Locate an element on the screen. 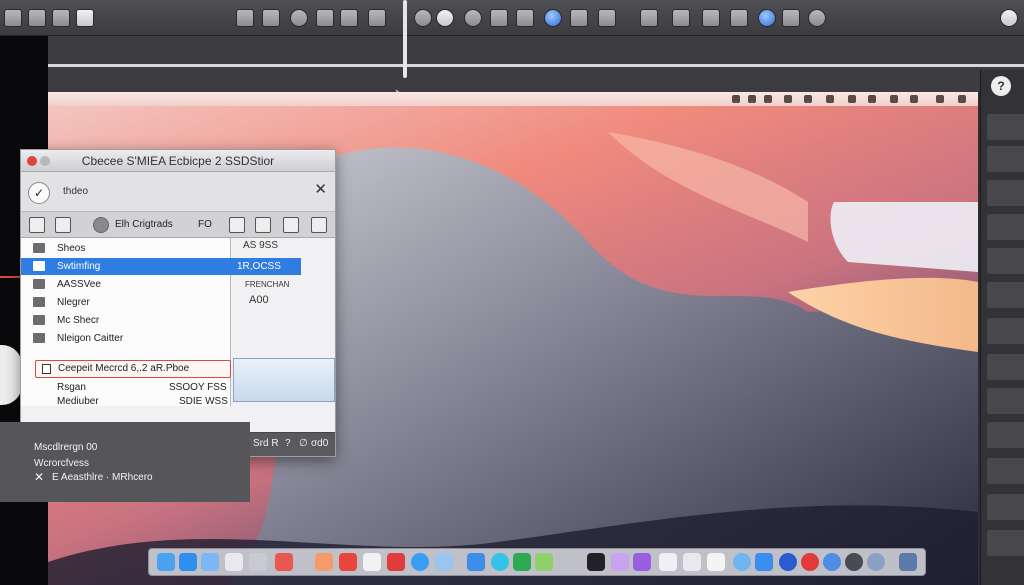 The width and height of the screenshot is (1024, 585). crop-icon is located at coordinates (499, 18).